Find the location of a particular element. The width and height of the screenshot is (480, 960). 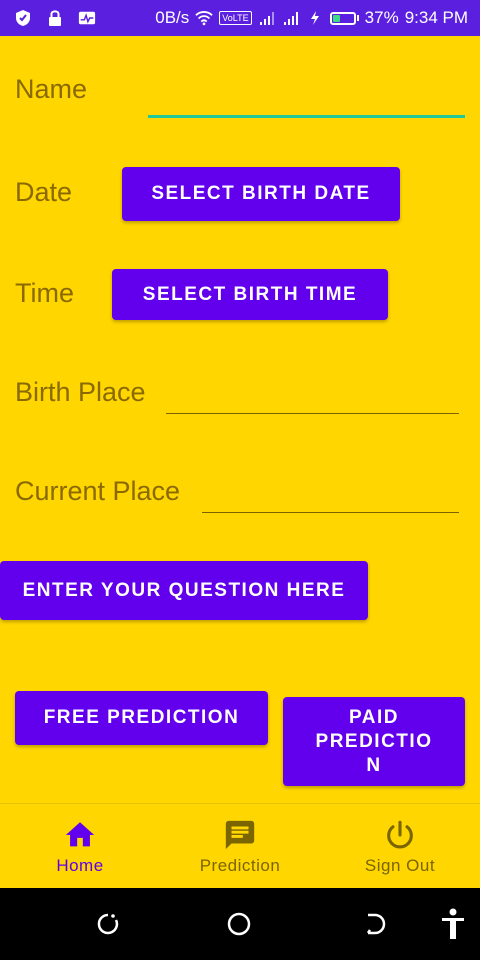

status-bar: 0B/s VoLTE 37% 9:34 PM is located at coordinates (240, 18).